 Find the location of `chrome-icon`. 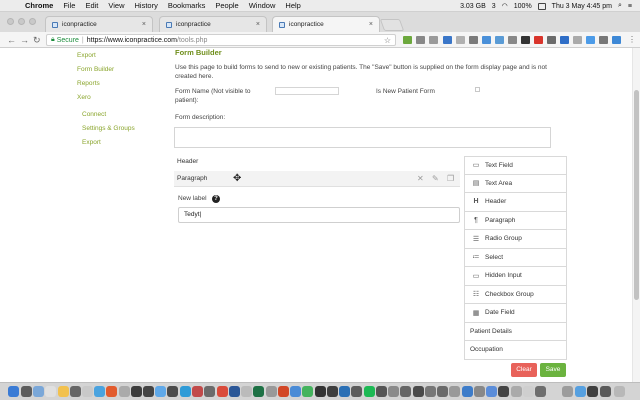

chrome-icon is located at coordinates (63, 391).